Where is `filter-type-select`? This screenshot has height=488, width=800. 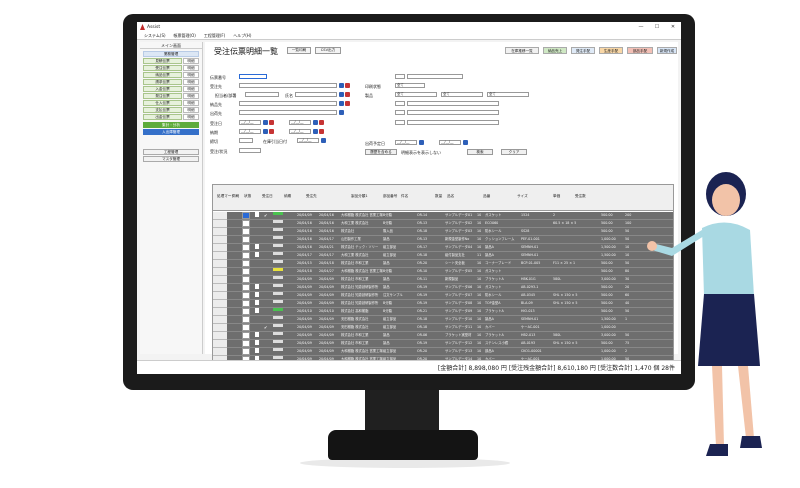 filter-type-select is located at coordinates (400, 76).